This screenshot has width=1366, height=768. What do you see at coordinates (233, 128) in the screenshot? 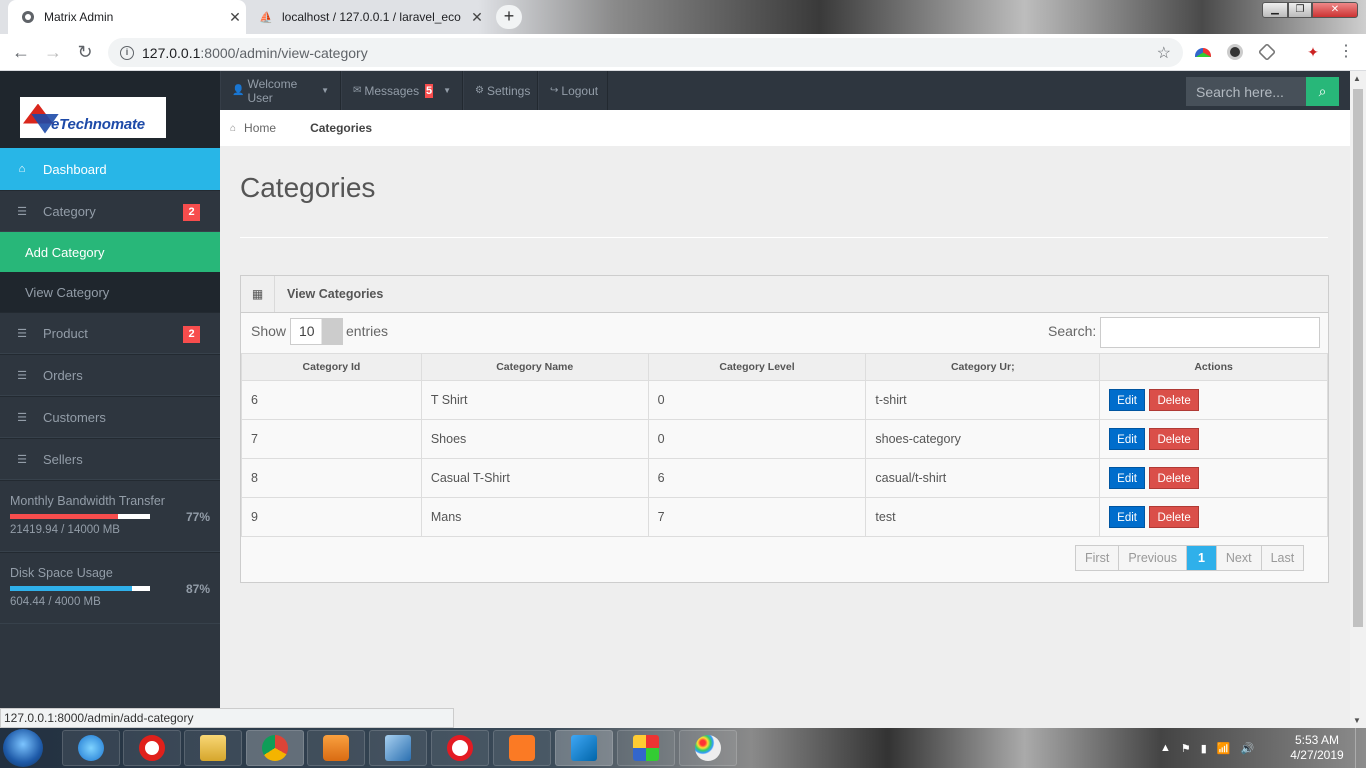
I see `home-icon: ⌂` at bounding box center [233, 128].